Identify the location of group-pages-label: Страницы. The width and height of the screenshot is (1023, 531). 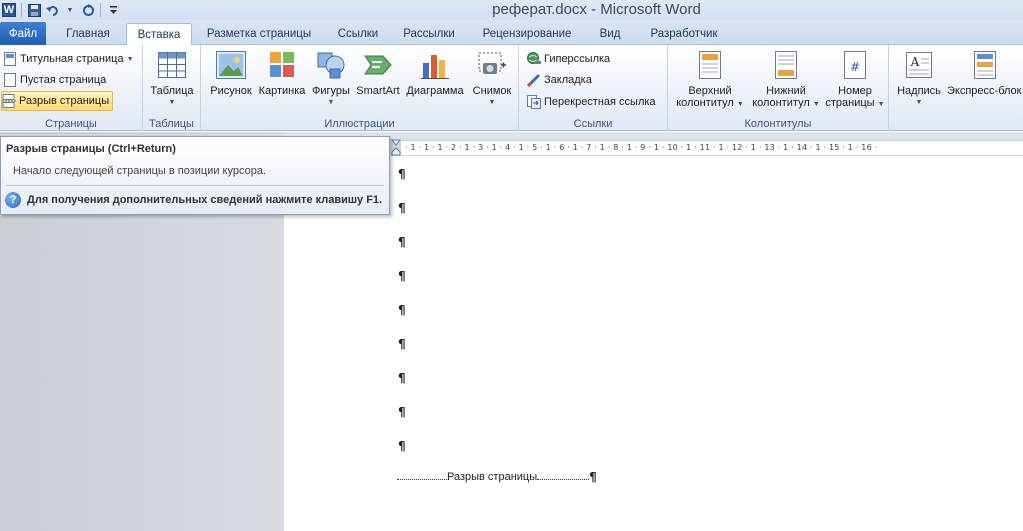
(71, 124).